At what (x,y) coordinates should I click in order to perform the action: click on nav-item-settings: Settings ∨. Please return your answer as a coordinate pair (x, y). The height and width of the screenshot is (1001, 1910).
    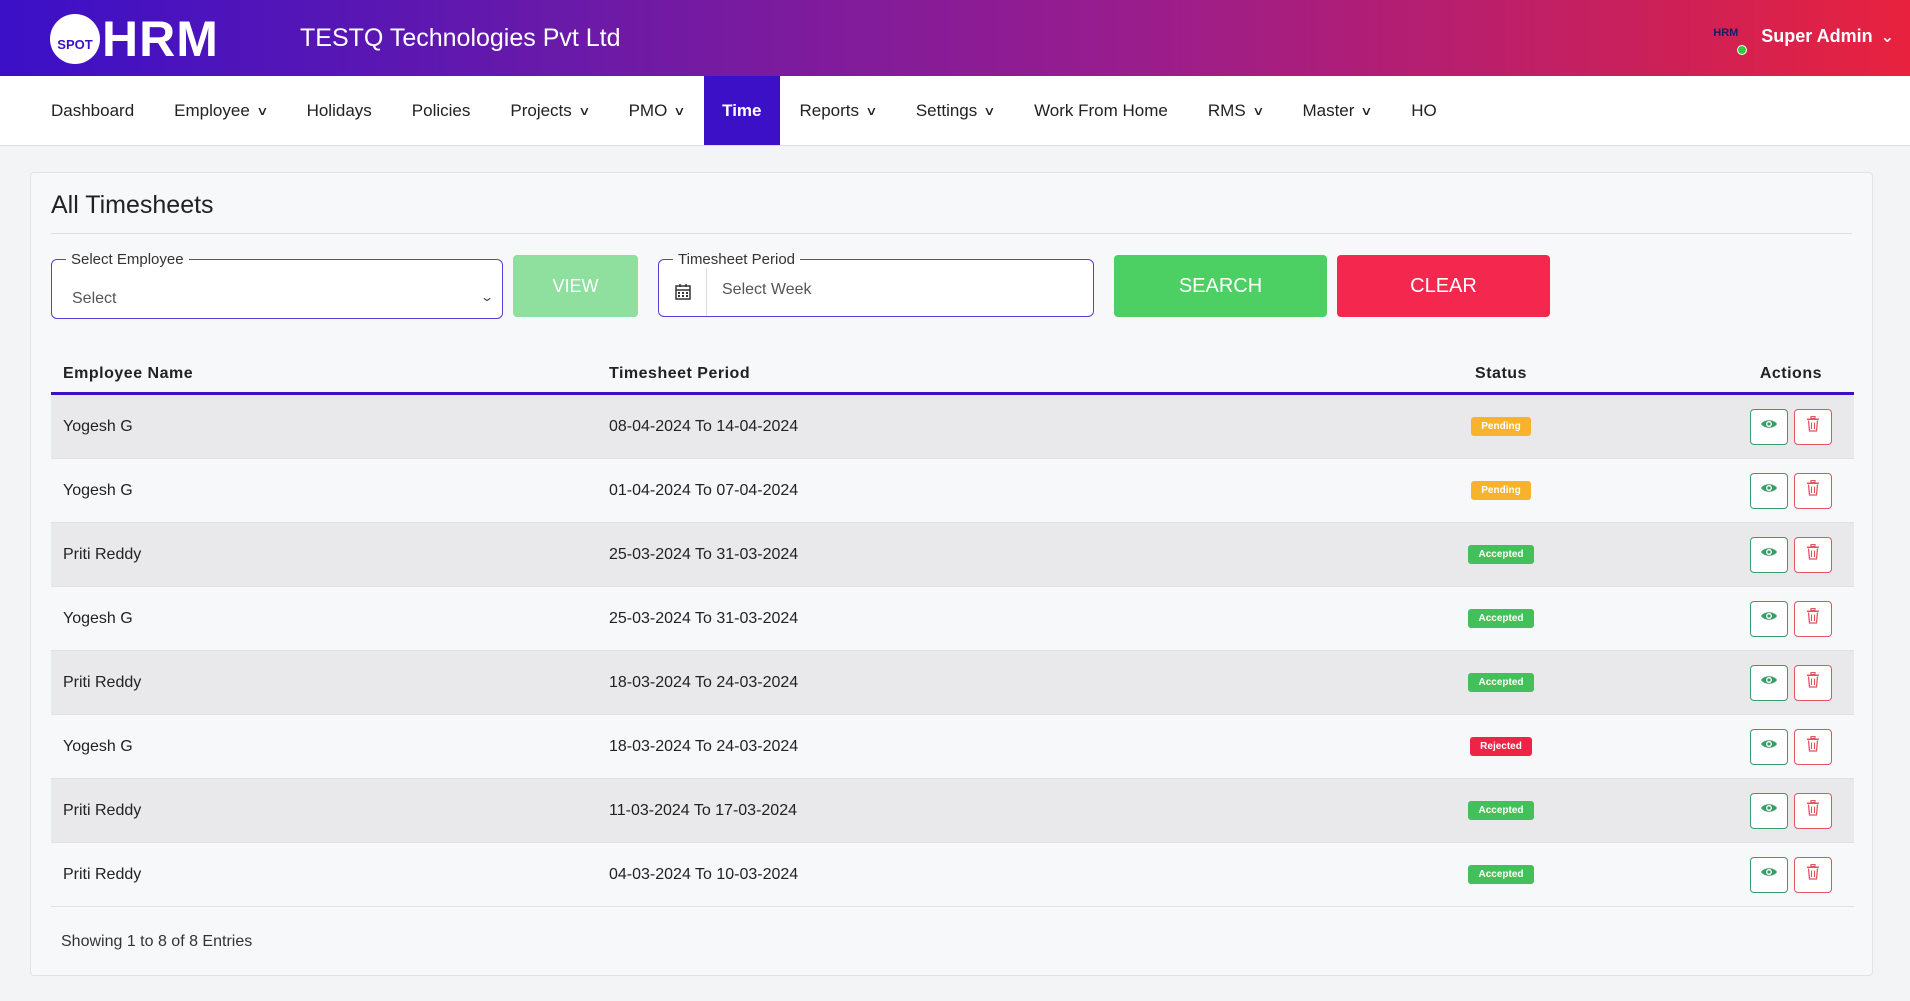
    Looking at the image, I should click on (955, 110).